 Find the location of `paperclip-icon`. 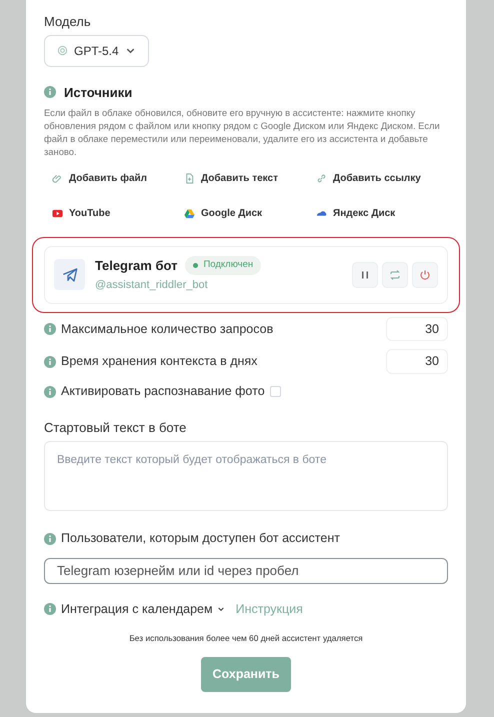

paperclip-icon is located at coordinates (57, 178).